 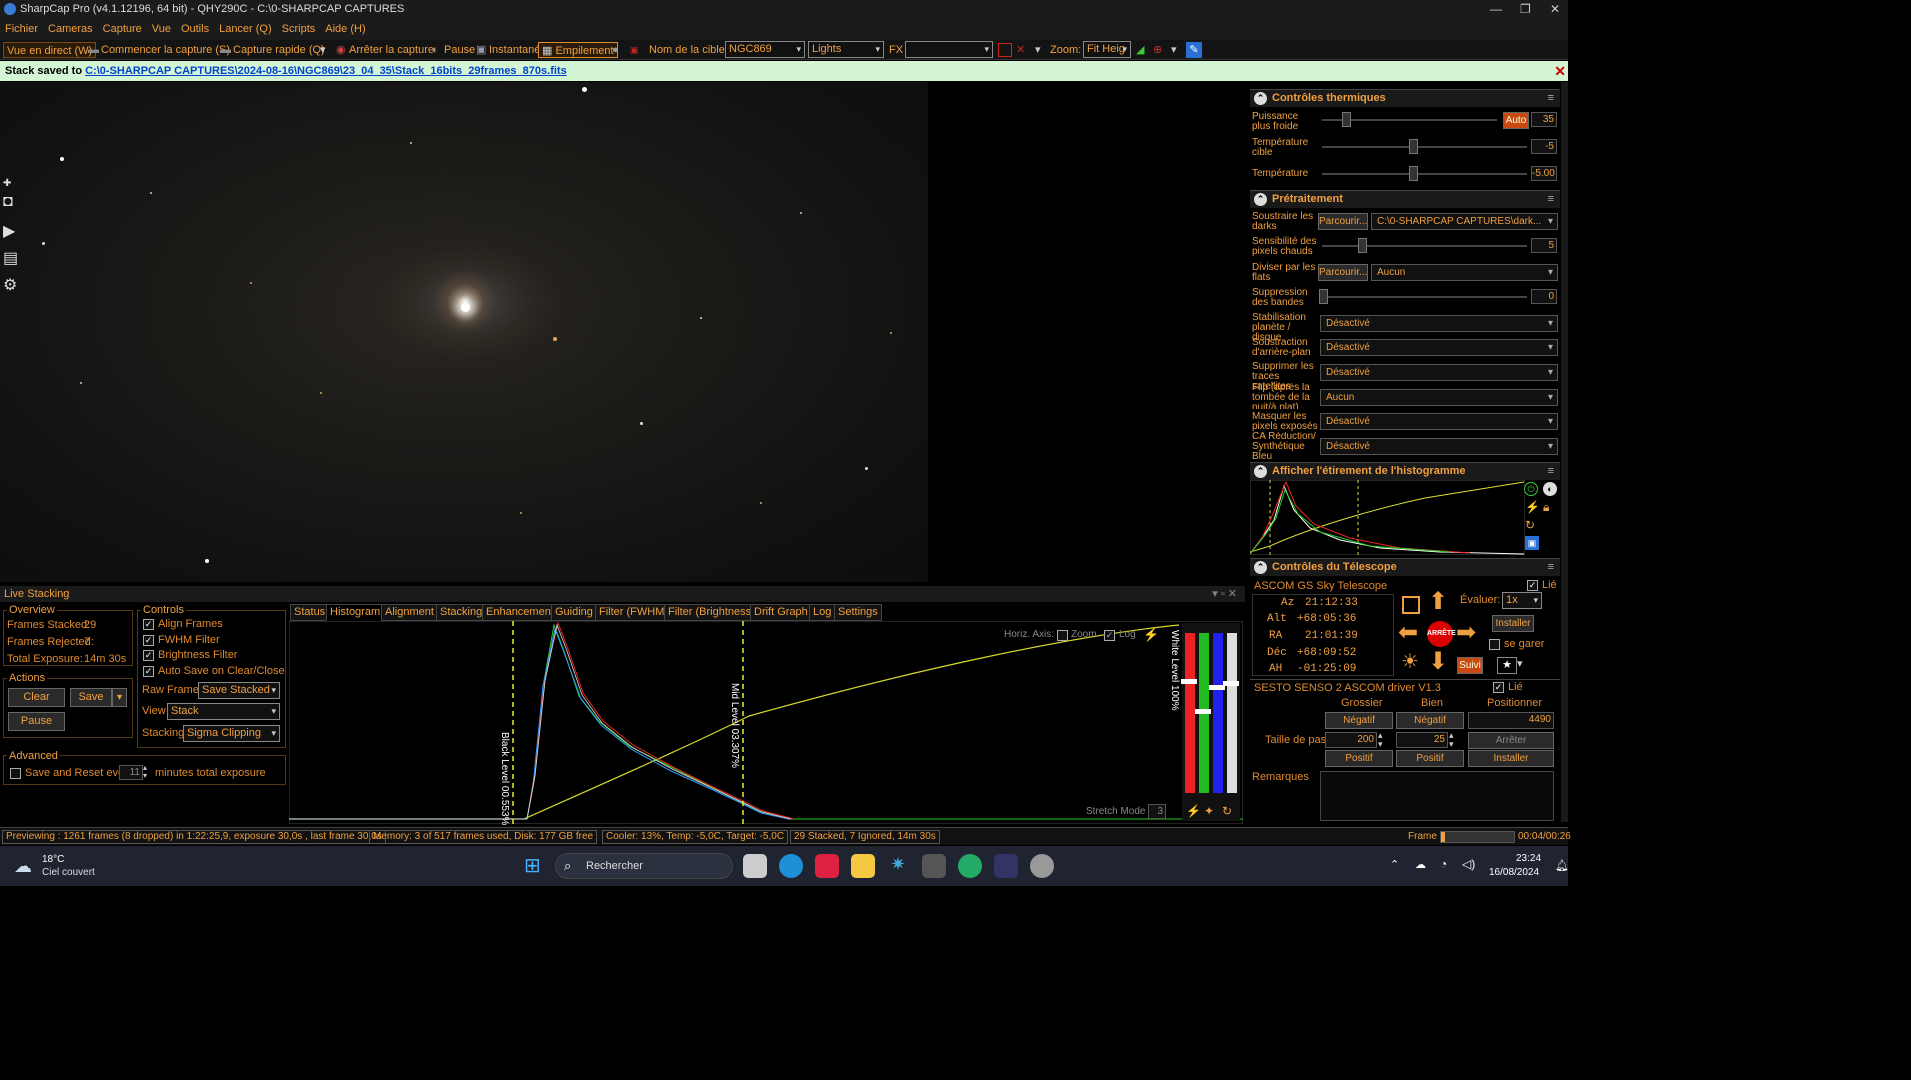 I want to click on lock-icon: 🔒︎, so click(x=1546, y=507).